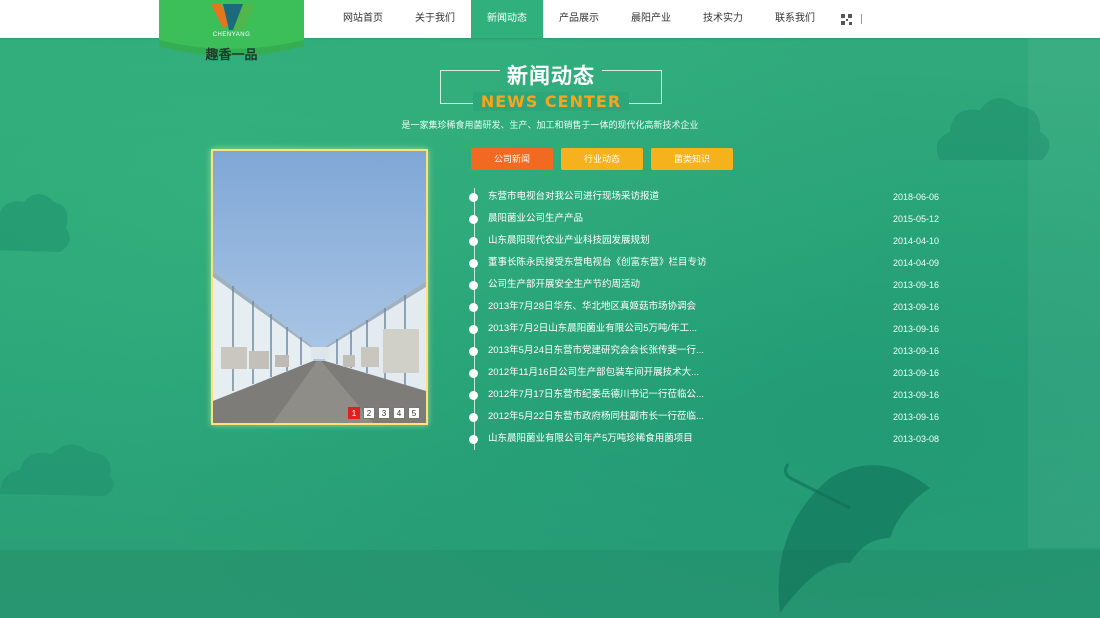 This screenshot has width=1100, height=618. Describe the element at coordinates (507, 19) in the screenshot. I see `nav-item-2: 新闻动态` at that location.